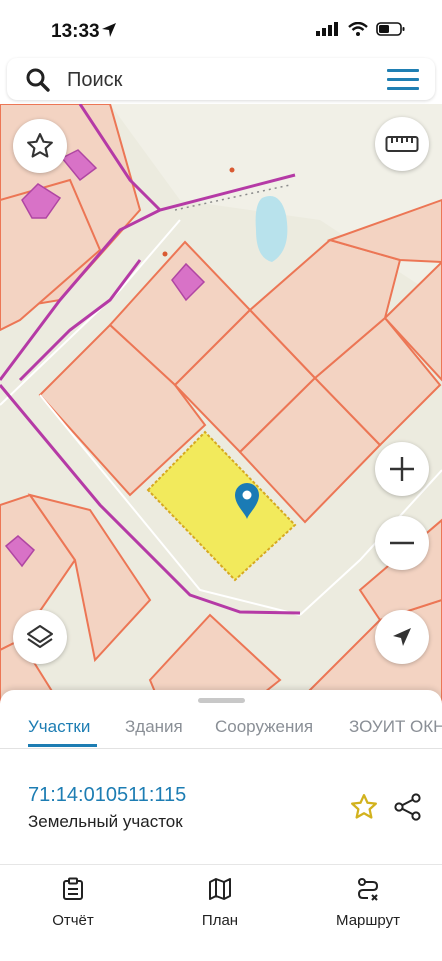 This screenshot has width=442, height=961. I want to click on divider, so click(221, 748).